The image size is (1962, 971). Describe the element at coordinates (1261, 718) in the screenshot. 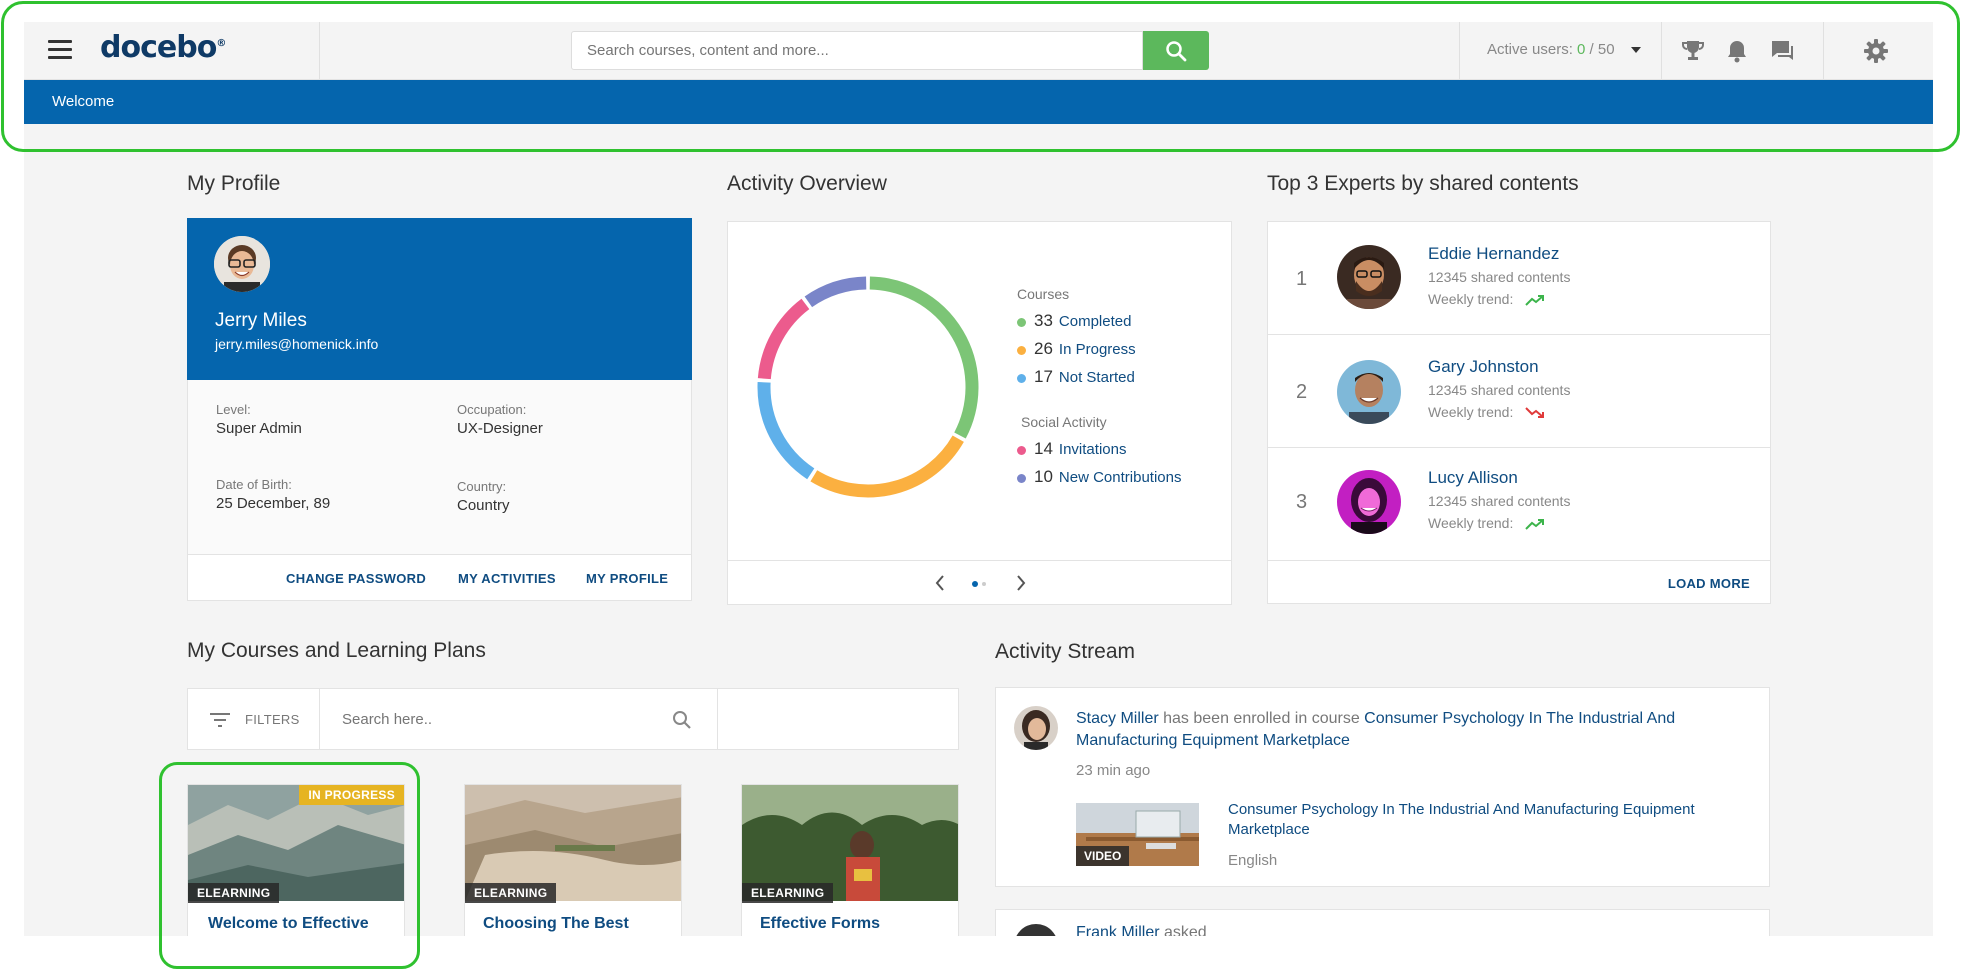

I see `stream-action: has been enrolled in course` at that location.